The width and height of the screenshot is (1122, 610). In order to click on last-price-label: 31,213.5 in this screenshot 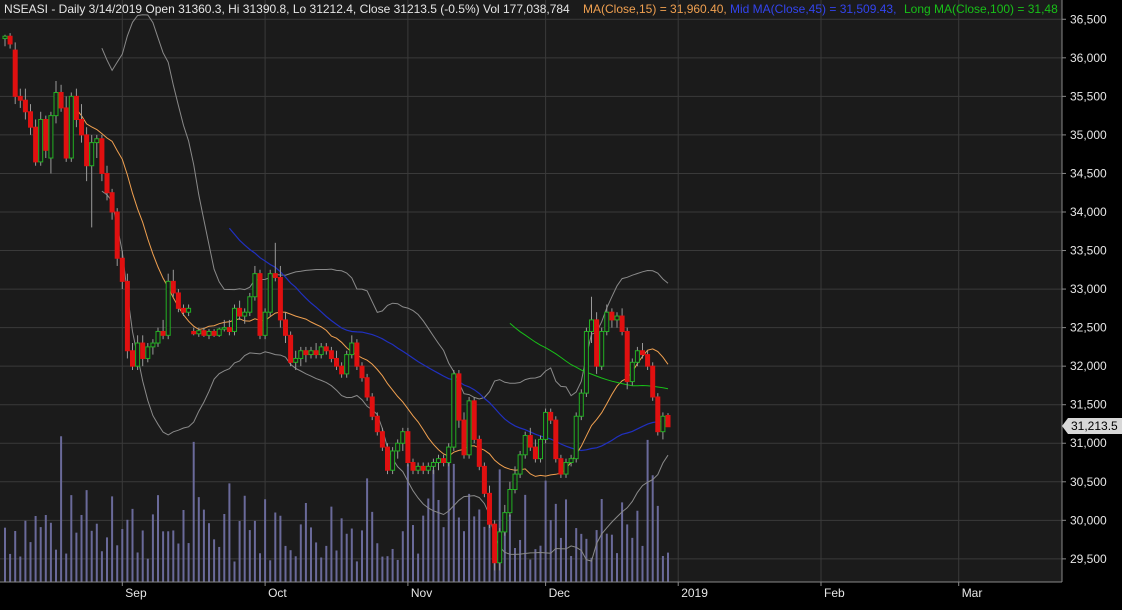, I will do `click(1094, 426)`.